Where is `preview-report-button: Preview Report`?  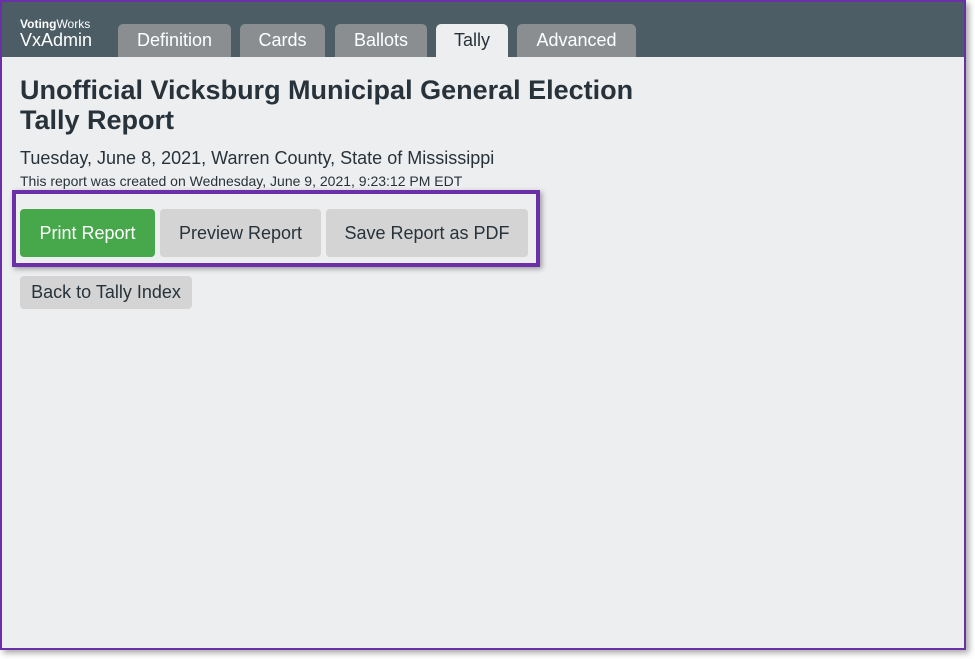
preview-report-button: Preview Report is located at coordinates (240, 233).